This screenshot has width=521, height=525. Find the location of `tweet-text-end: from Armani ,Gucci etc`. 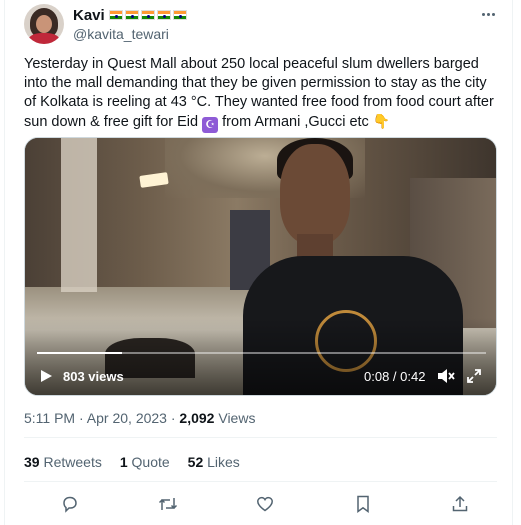

tweet-text-end: from Armani ,Gucci etc is located at coordinates (295, 122).